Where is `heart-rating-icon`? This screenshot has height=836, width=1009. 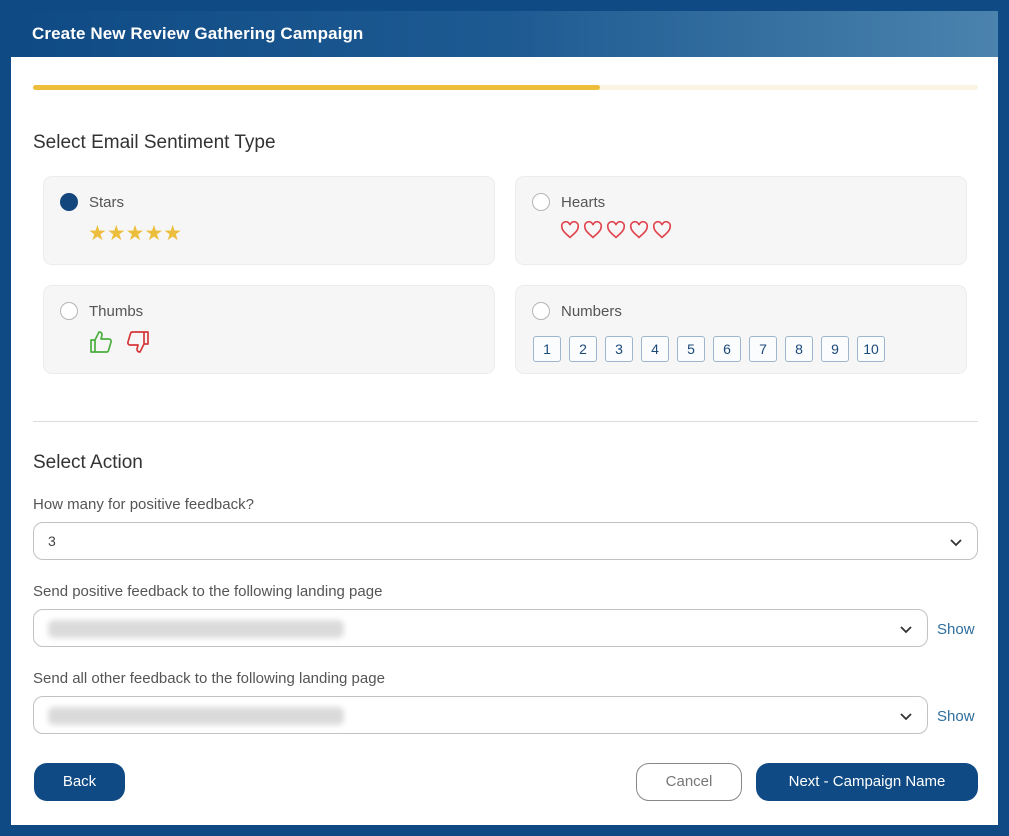 heart-rating-icon is located at coordinates (616, 230).